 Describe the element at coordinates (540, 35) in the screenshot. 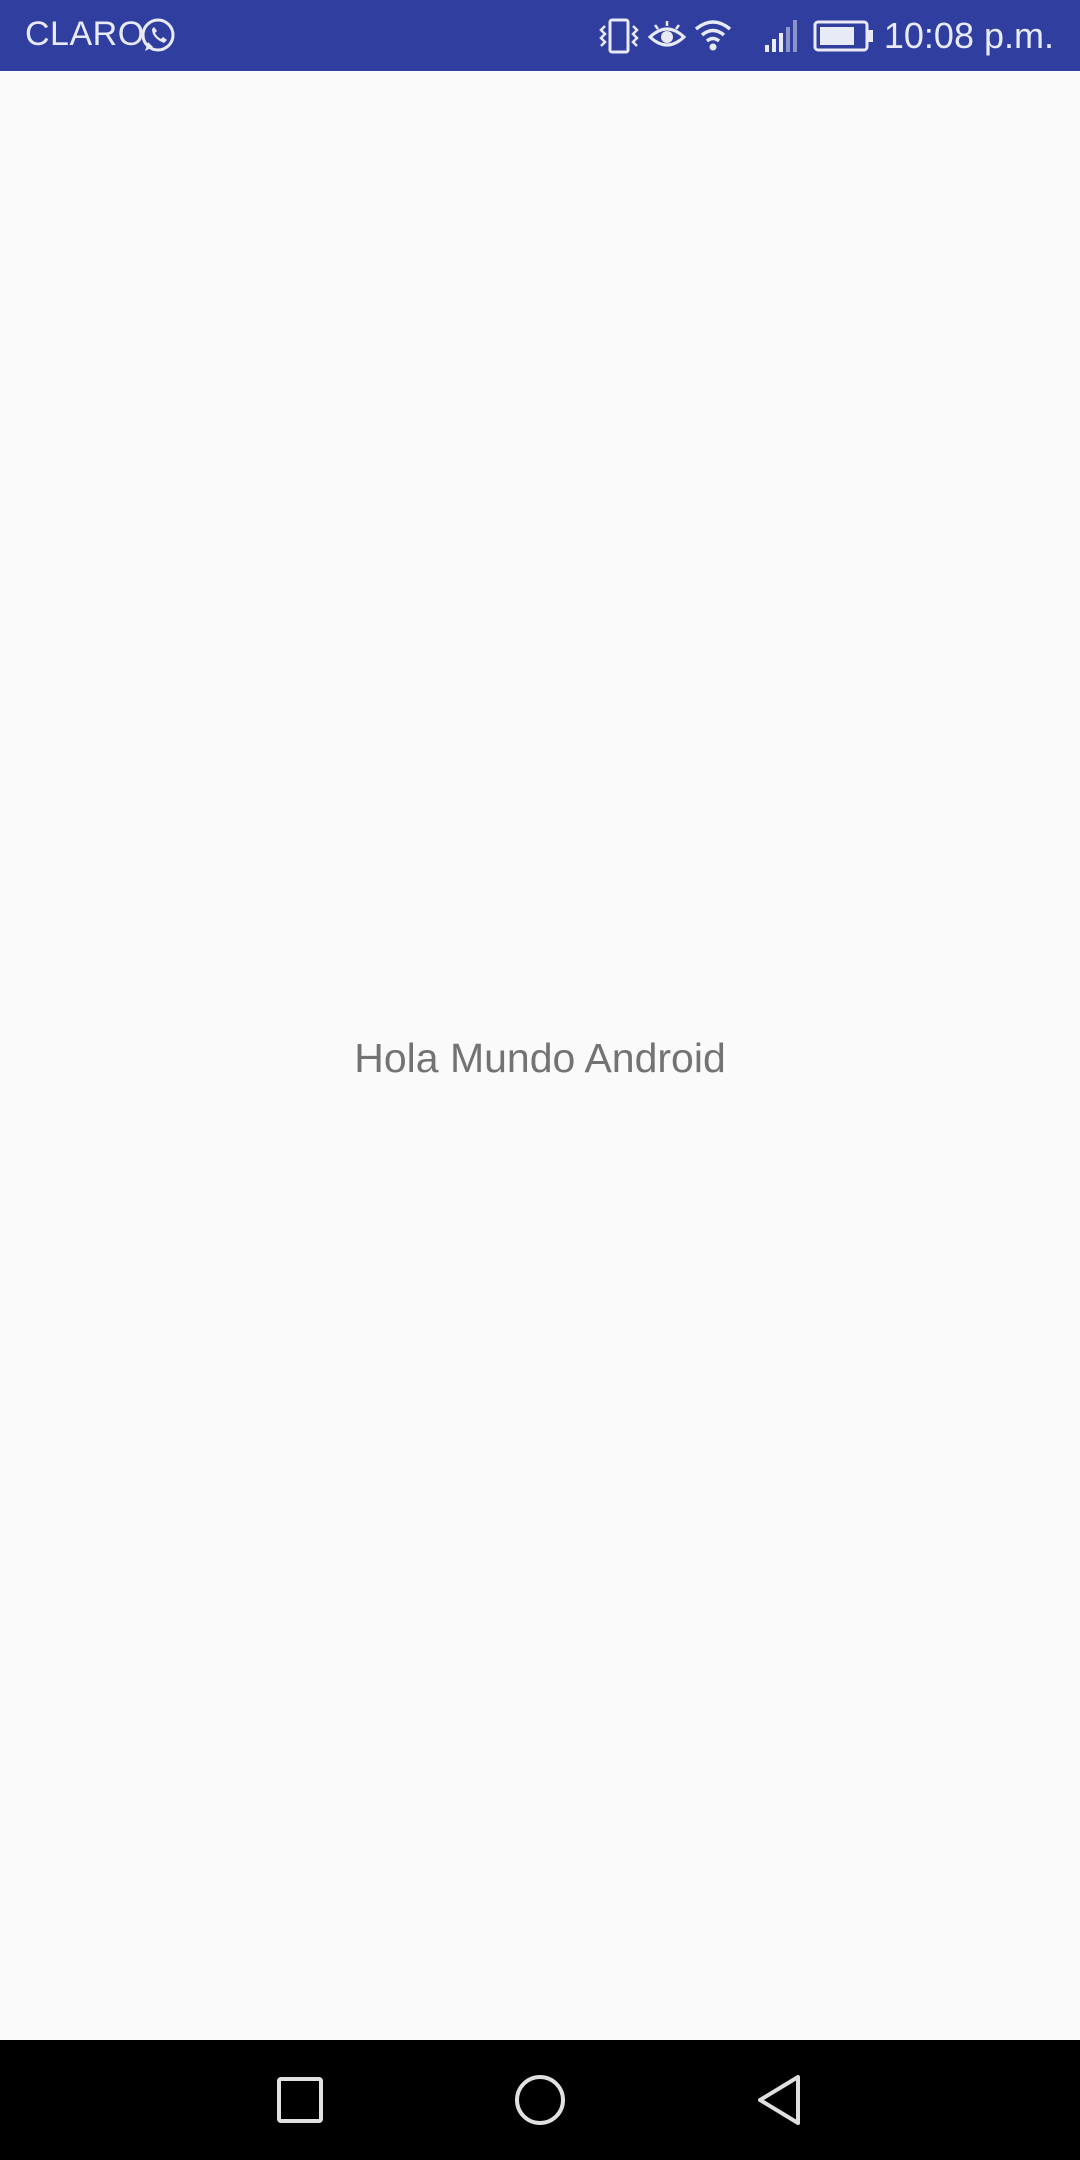

I see `status-bar: CLARO 10:08 p.m.` at that location.